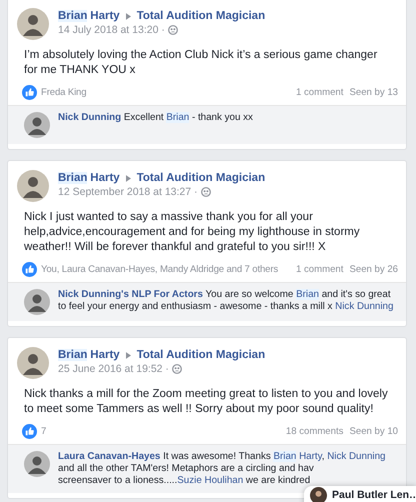  I want to click on comment-text: Laura Canavan-Hayes It was awesome! Thanks Brian Harty, Nick Dunning and all the other TAM'ers! Metaphors are a circling and hav screensaver to a lioness.....Suzie Houlihan we are kindred, so click(222, 469).